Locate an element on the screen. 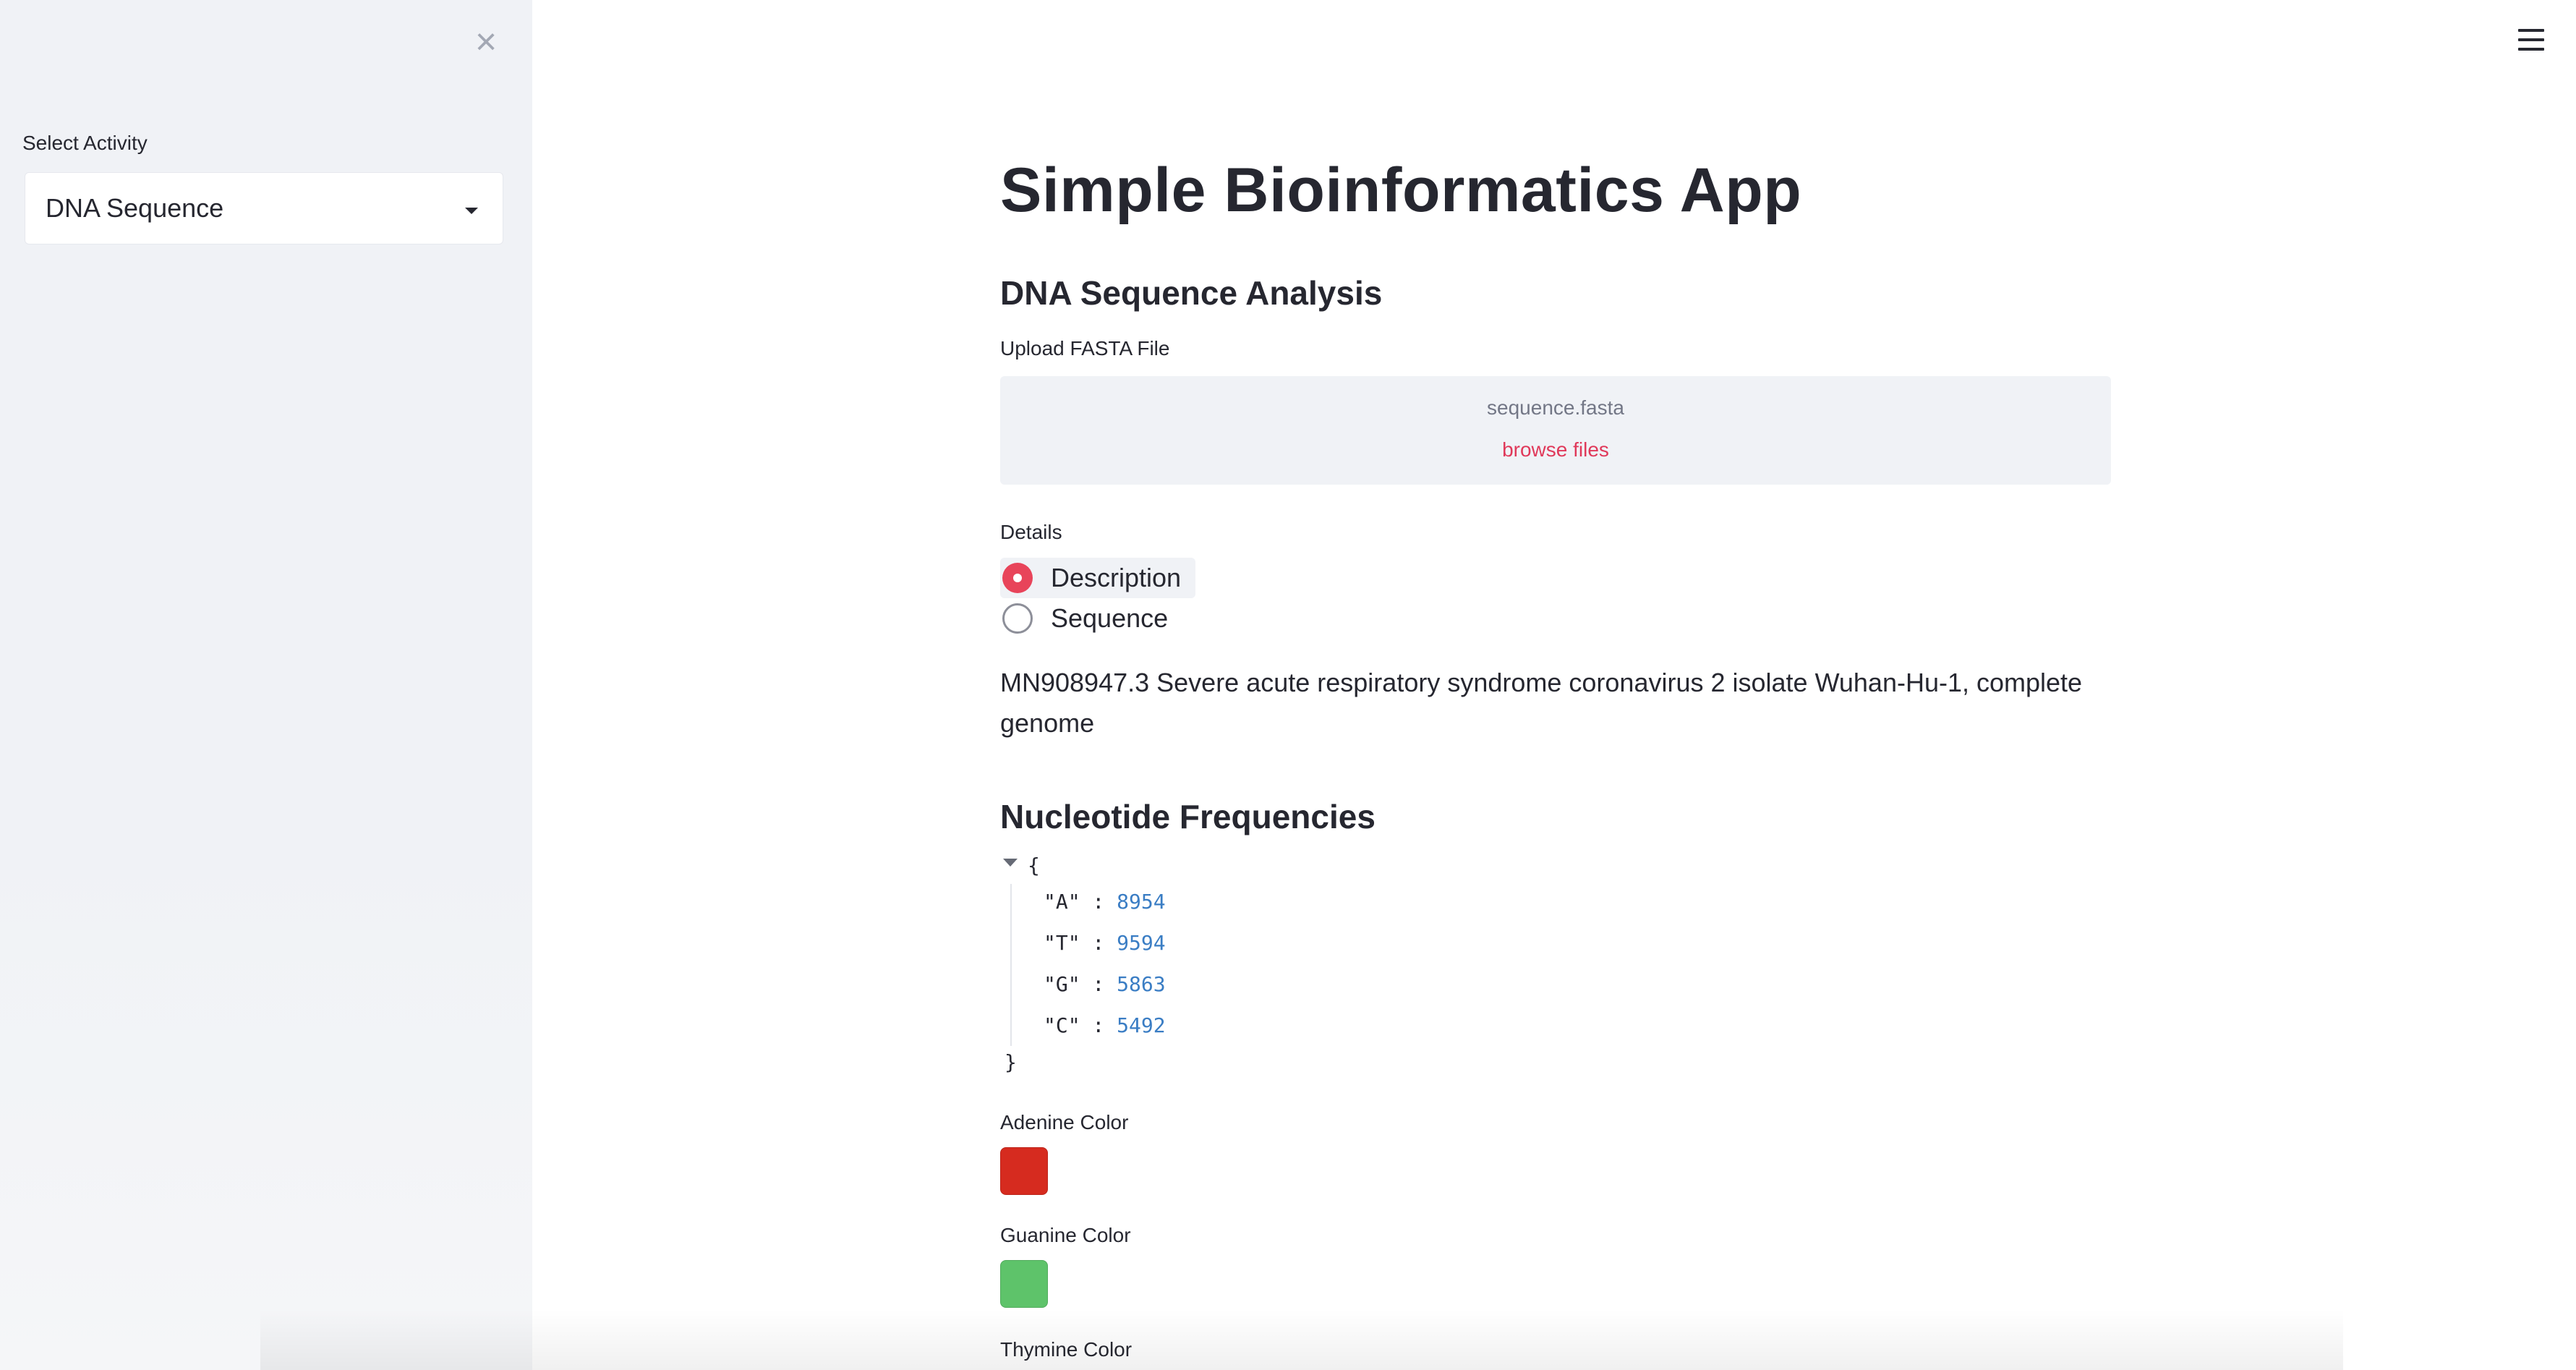 The height and width of the screenshot is (1370, 2576). json-entry: "G" : 5863 is located at coordinates (1105, 984).